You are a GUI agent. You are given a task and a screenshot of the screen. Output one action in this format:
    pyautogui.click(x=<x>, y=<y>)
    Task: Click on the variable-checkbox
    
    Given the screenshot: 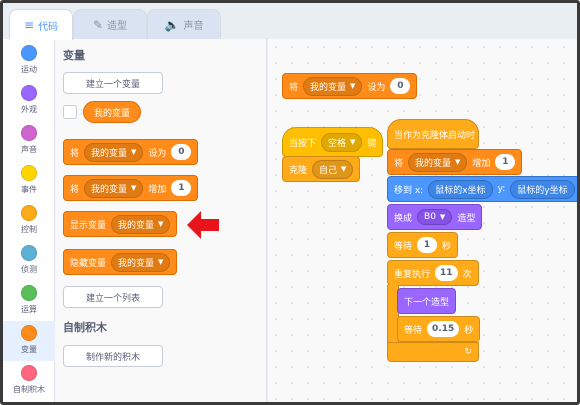 What is the action you would take?
    pyautogui.click(x=70, y=112)
    